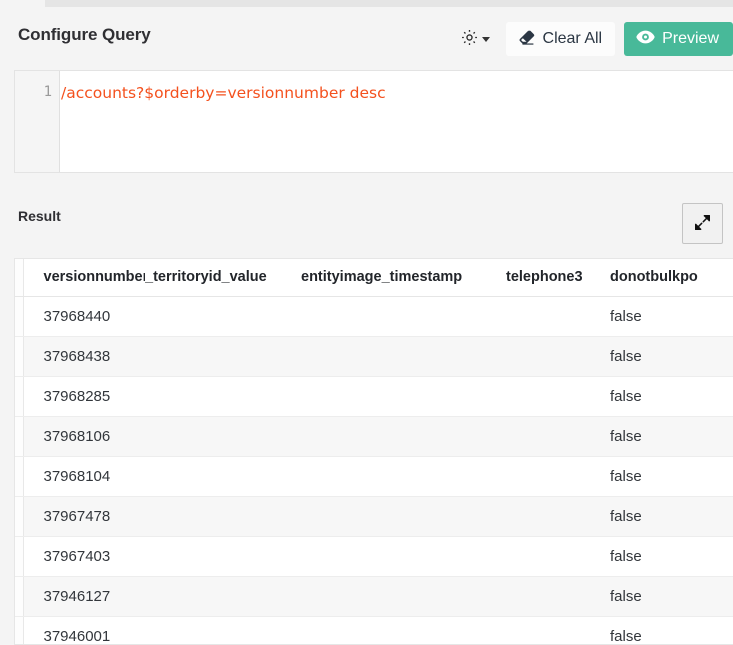 Image resolution: width=733 pixels, height=645 pixels. I want to click on cell-versionnumber: 37968285, so click(84, 396).